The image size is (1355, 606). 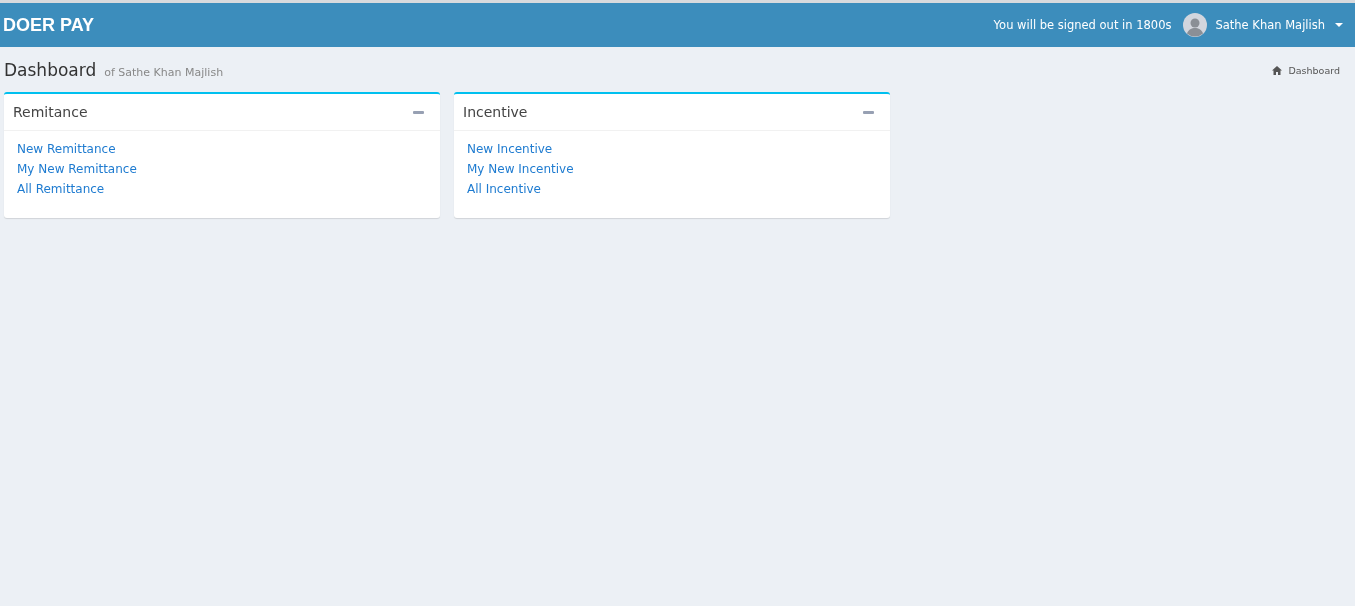 What do you see at coordinates (1306, 70) in the screenshot?
I see `breadcrumb-link: Dashboard` at bounding box center [1306, 70].